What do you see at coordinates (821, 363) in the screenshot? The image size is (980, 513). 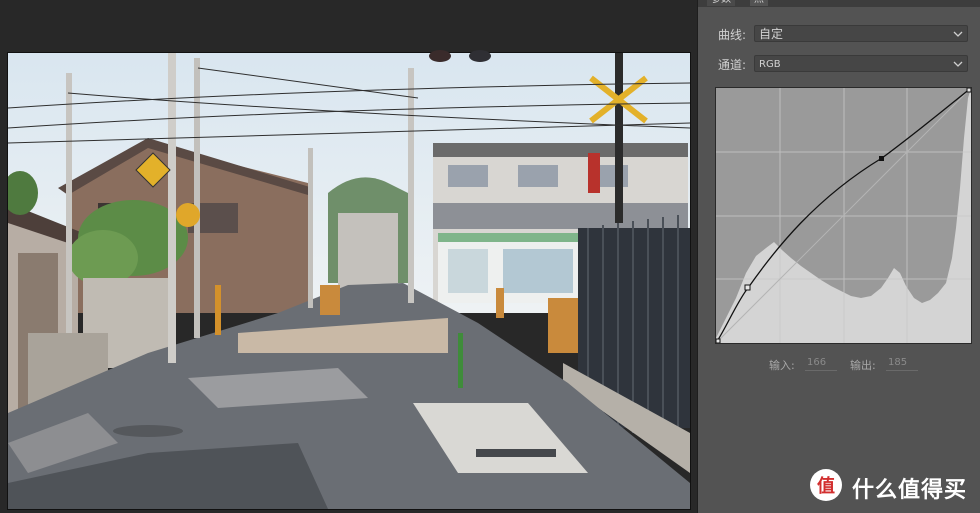 I see `input-field: 166` at bounding box center [821, 363].